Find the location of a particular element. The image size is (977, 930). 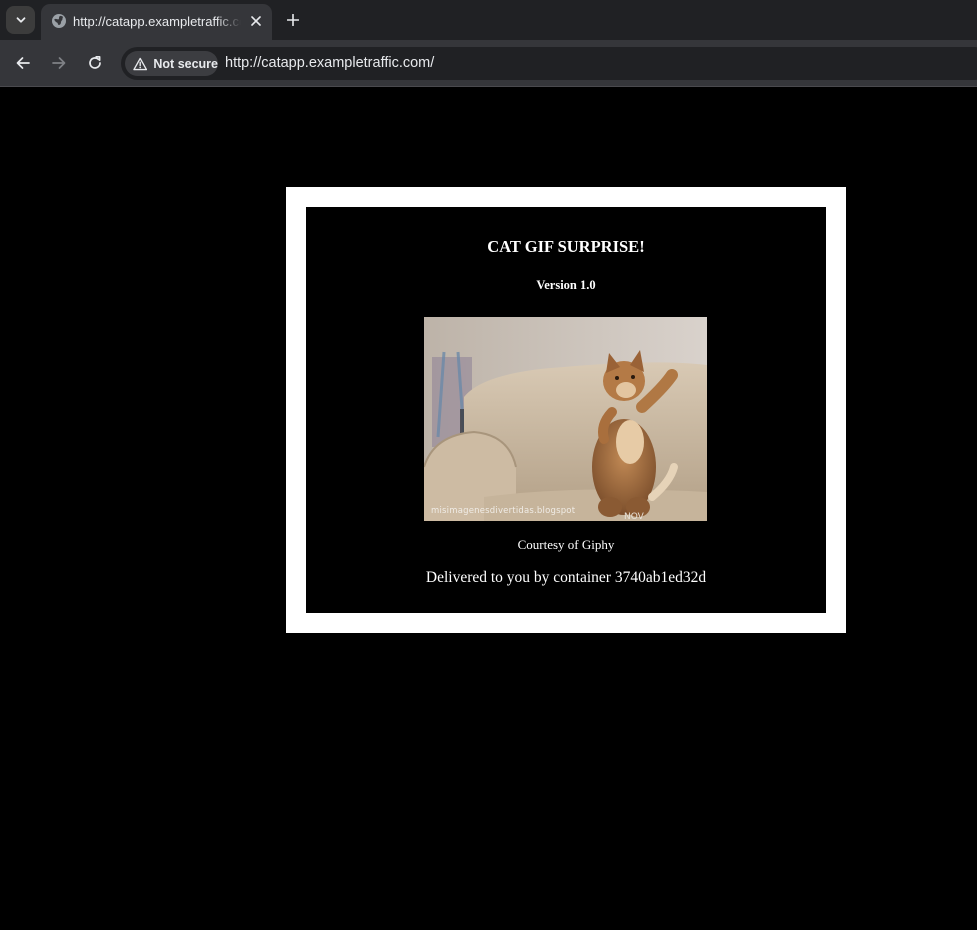

svg-text: NOV is located at coordinates (634, 516).